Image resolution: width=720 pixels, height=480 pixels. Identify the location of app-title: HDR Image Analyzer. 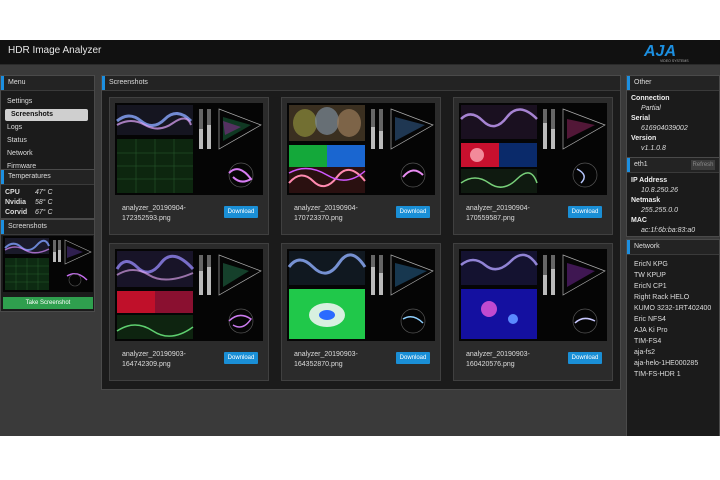
(55, 50).